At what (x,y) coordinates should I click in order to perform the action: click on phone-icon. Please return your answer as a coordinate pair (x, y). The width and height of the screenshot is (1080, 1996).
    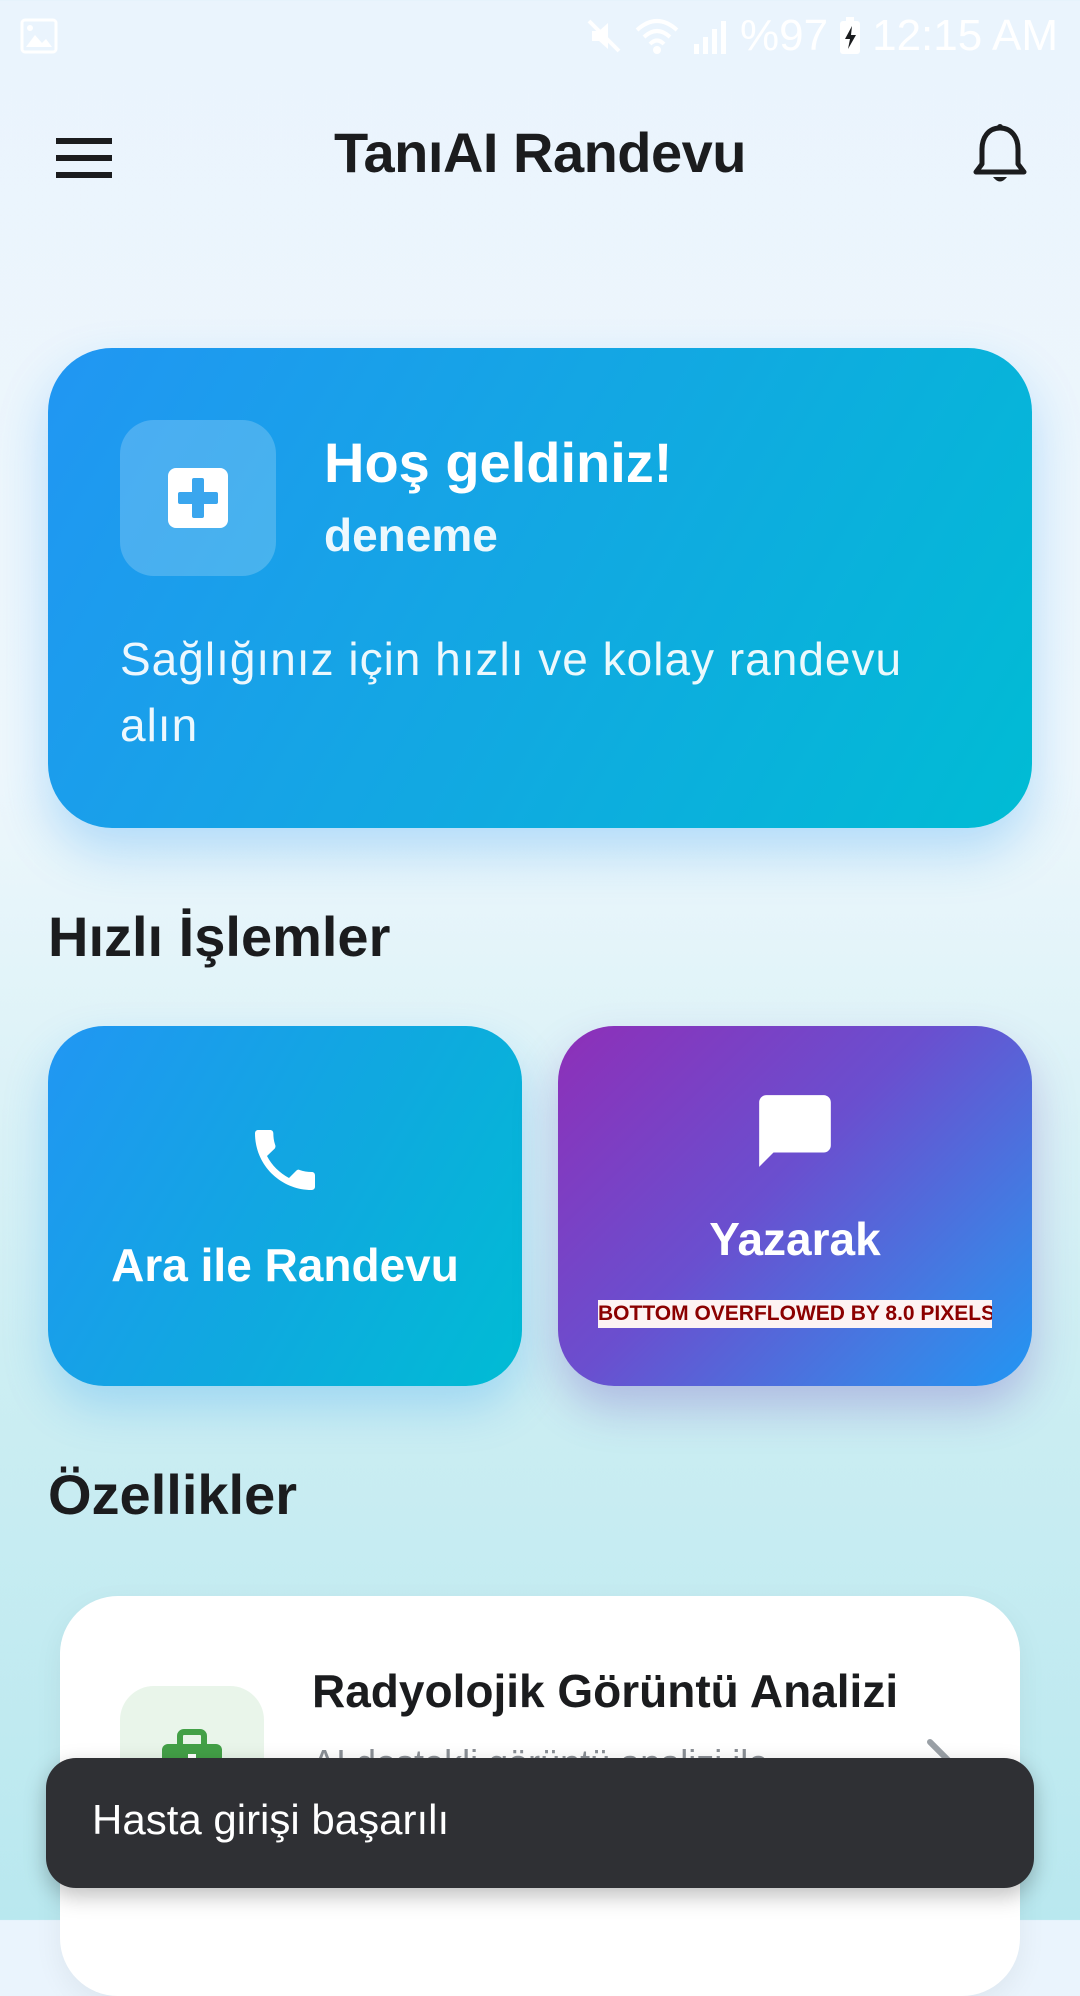
    Looking at the image, I should click on (285, 1160).